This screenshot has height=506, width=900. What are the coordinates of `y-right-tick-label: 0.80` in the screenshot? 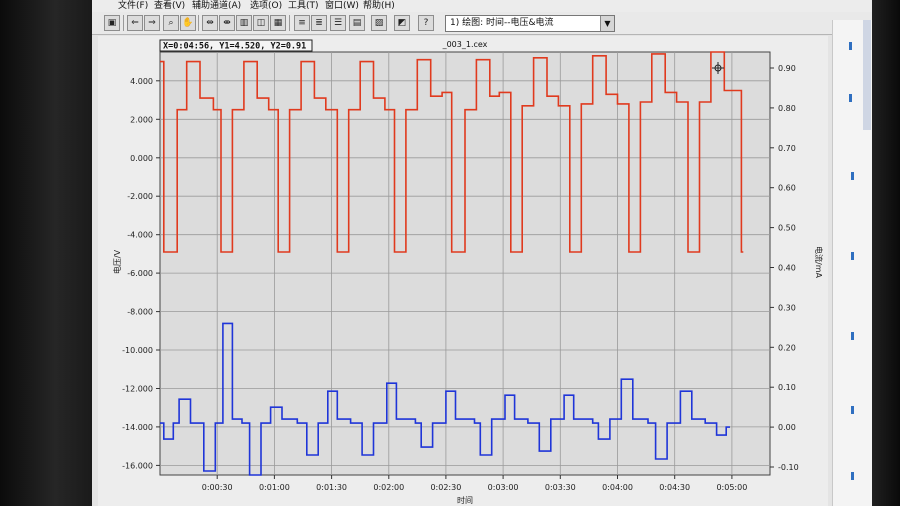 It's located at (787, 108).